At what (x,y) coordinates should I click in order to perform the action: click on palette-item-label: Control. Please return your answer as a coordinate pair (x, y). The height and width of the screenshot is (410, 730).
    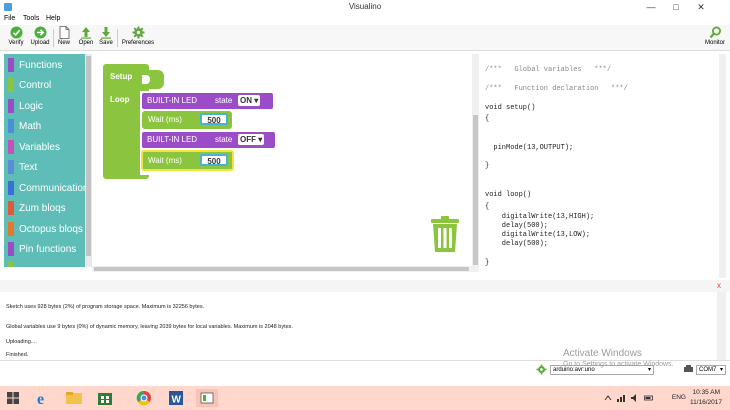
    Looking at the image, I should click on (35, 85).